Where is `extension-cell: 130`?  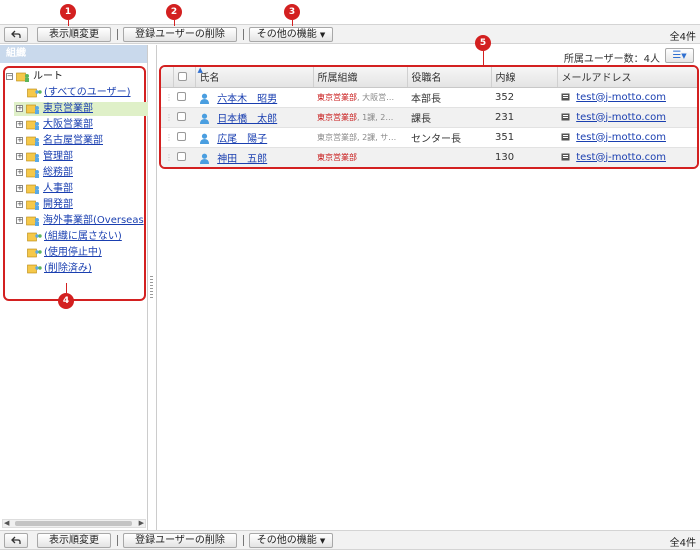
extension-cell: 130 is located at coordinates (524, 157).